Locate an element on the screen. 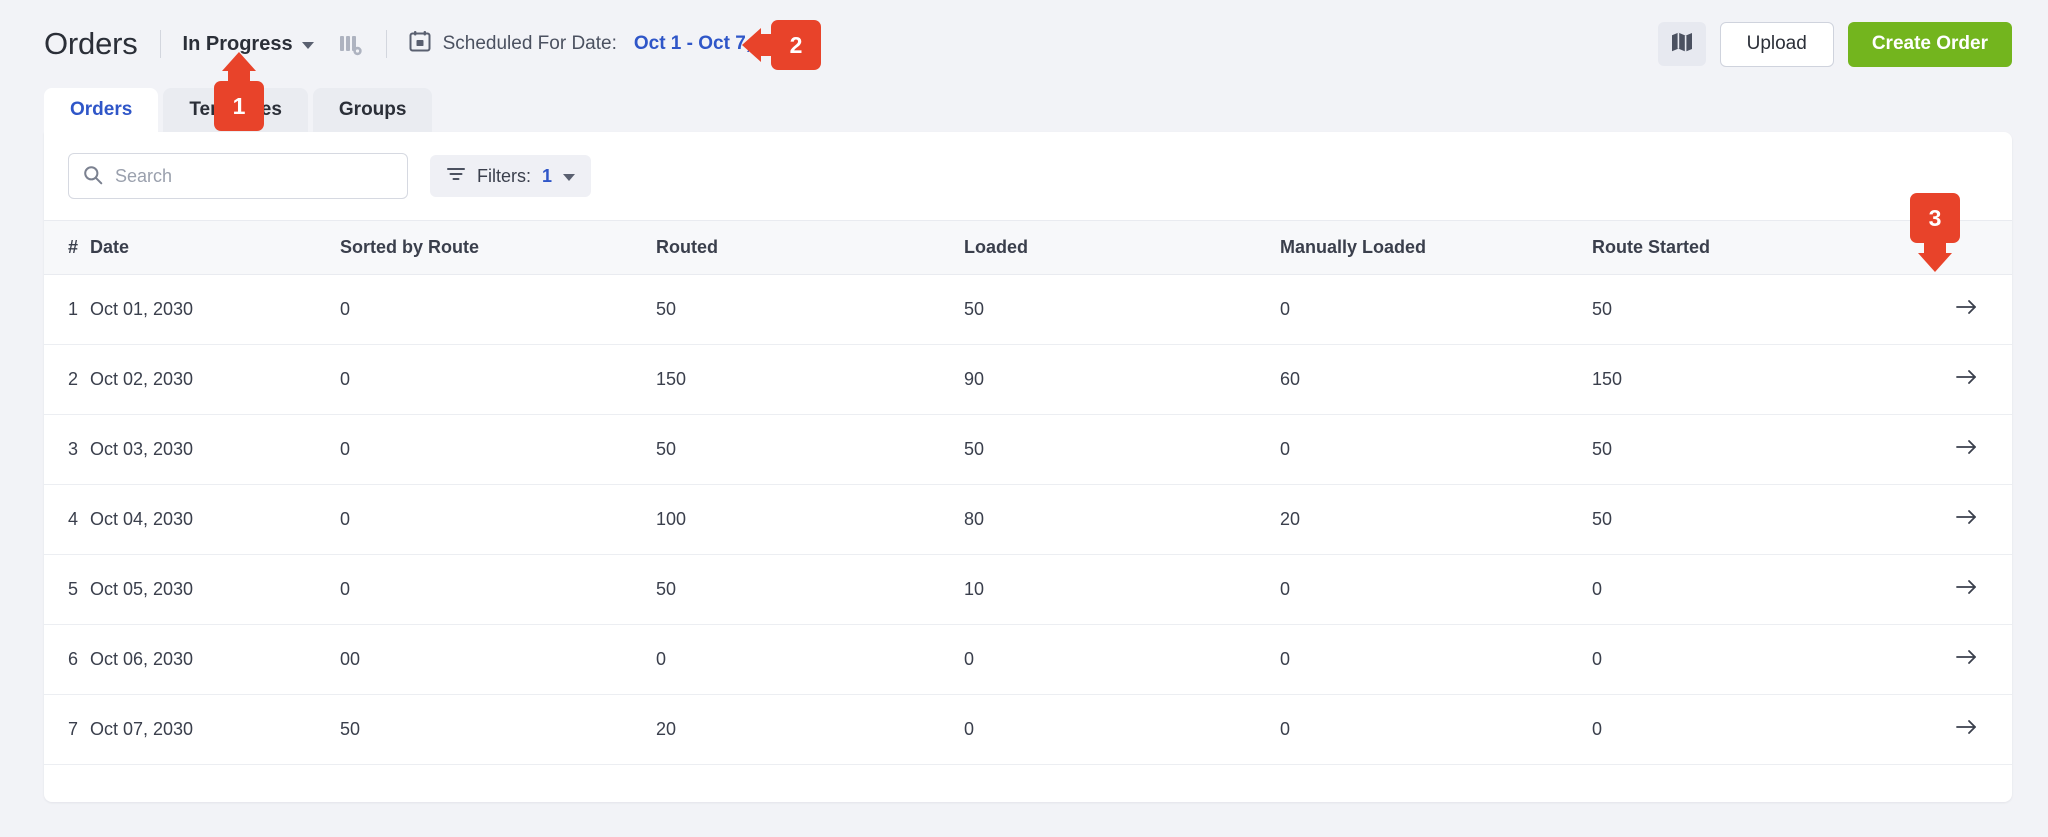  status-filter-dropdown: In Progress is located at coordinates (248, 44).